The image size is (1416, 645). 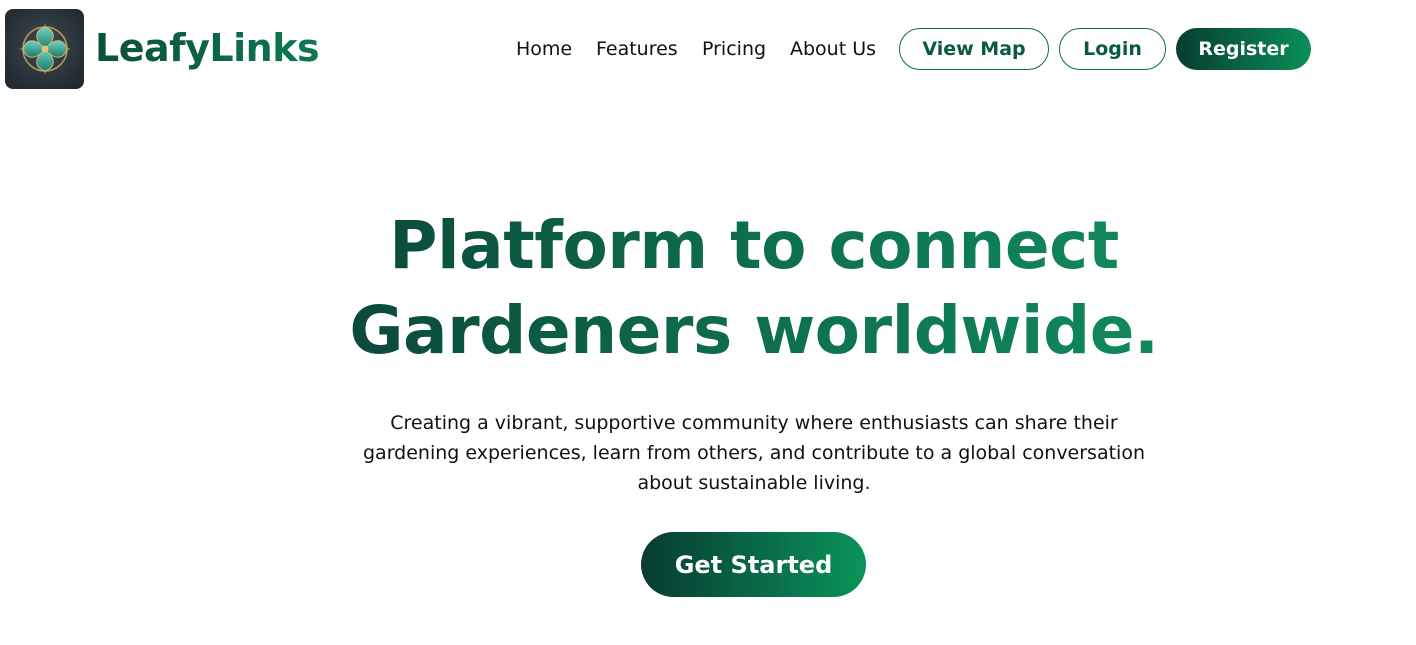 What do you see at coordinates (1112, 49) in the screenshot?
I see `login-button: Login` at bounding box center [1112, 49].